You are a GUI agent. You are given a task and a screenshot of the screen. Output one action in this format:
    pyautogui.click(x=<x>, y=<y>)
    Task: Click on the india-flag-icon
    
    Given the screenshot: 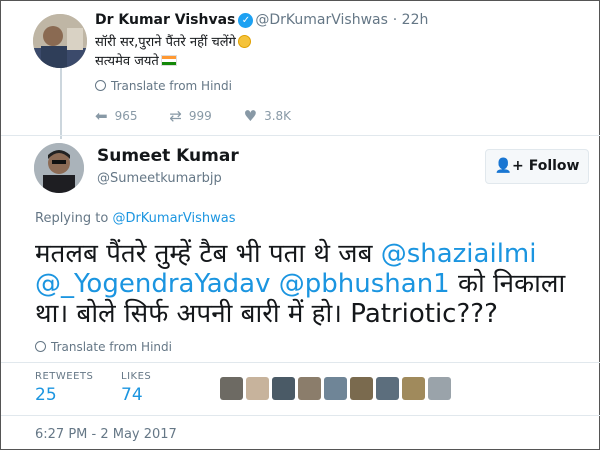 What is the action you would take?
    pyautogui.click(x=168, y=60)
    